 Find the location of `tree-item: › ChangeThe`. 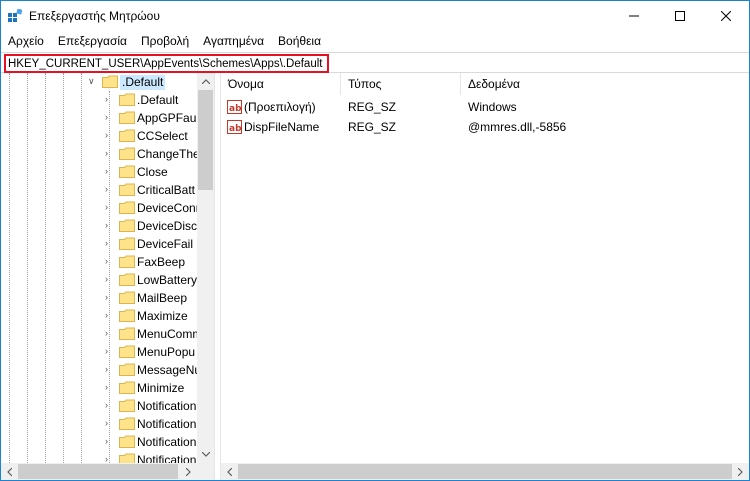

tree-item: › ChangeThe is located at coordinates (100, 154).